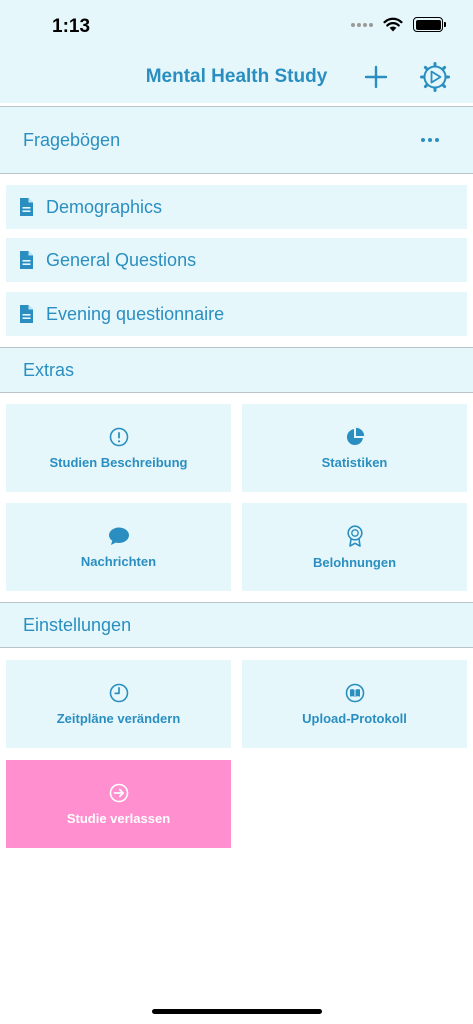 This screenshot has height=1024, width=473. I want to click on page-title: Mental Health Study, so click(236, 76).